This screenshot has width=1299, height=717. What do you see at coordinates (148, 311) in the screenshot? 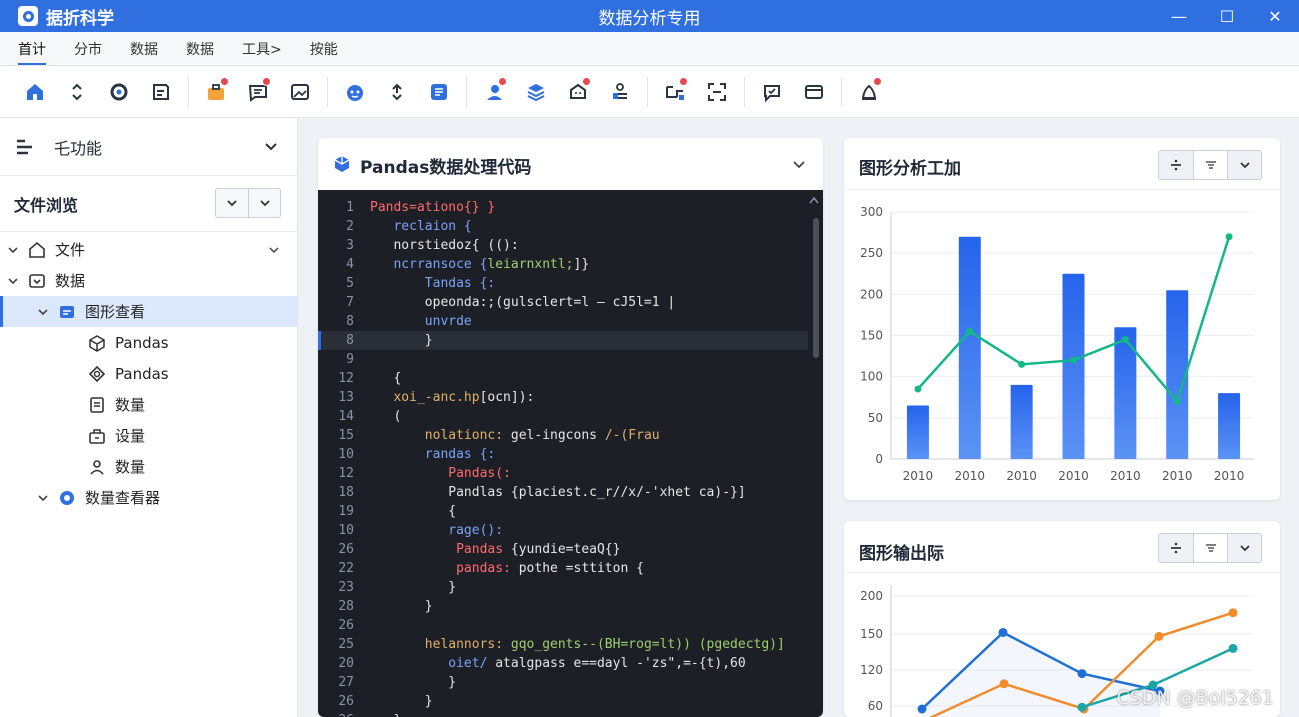
I see `tree-item: 图形查看` at bounding box center [148, 311].